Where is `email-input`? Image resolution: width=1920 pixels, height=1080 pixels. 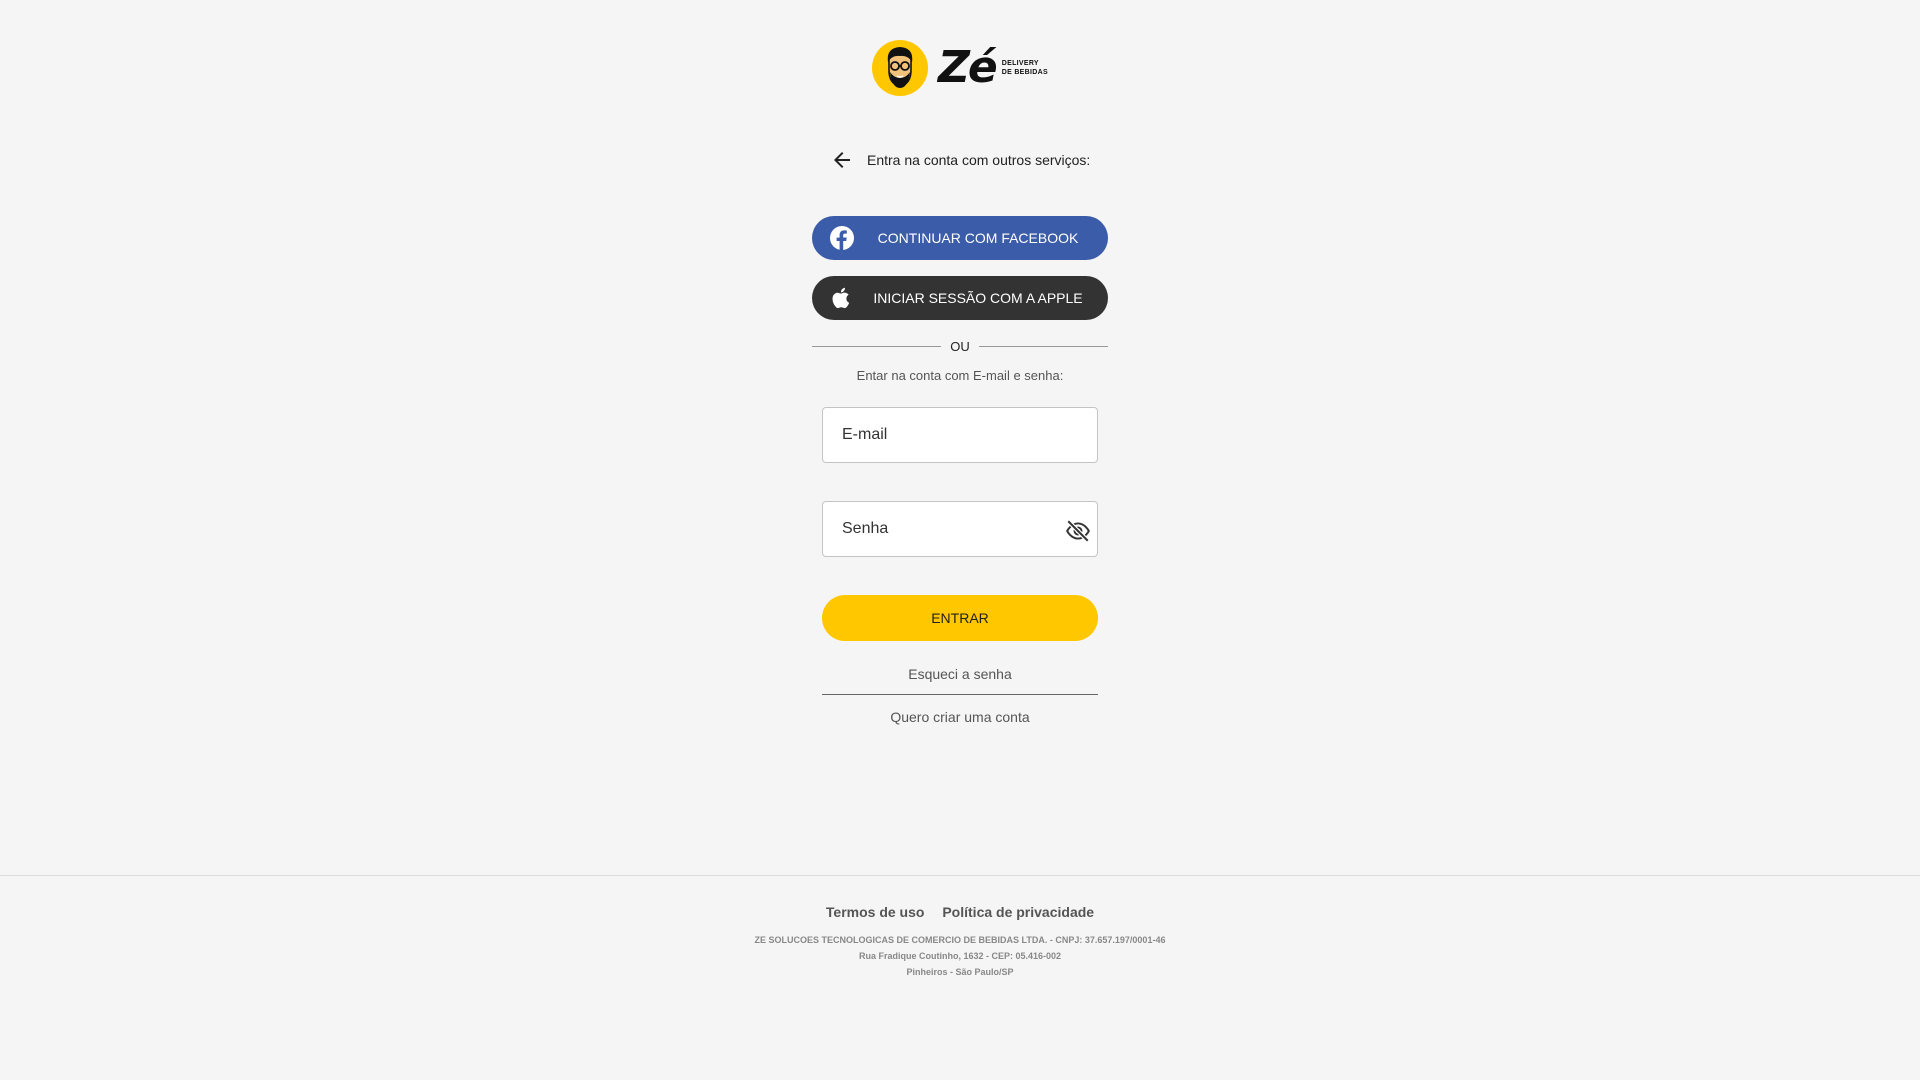 email-input is located at coordinates (960, 435).